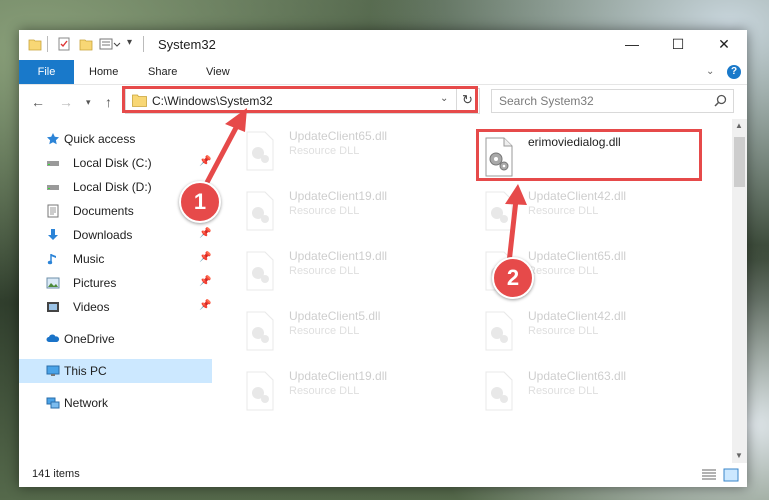 Image resolution: width=769 pixels, height=500 pixels. Describe the element at coordinates (513, 278) in the screenshot. I see `callout-step-2: 2` at that location.